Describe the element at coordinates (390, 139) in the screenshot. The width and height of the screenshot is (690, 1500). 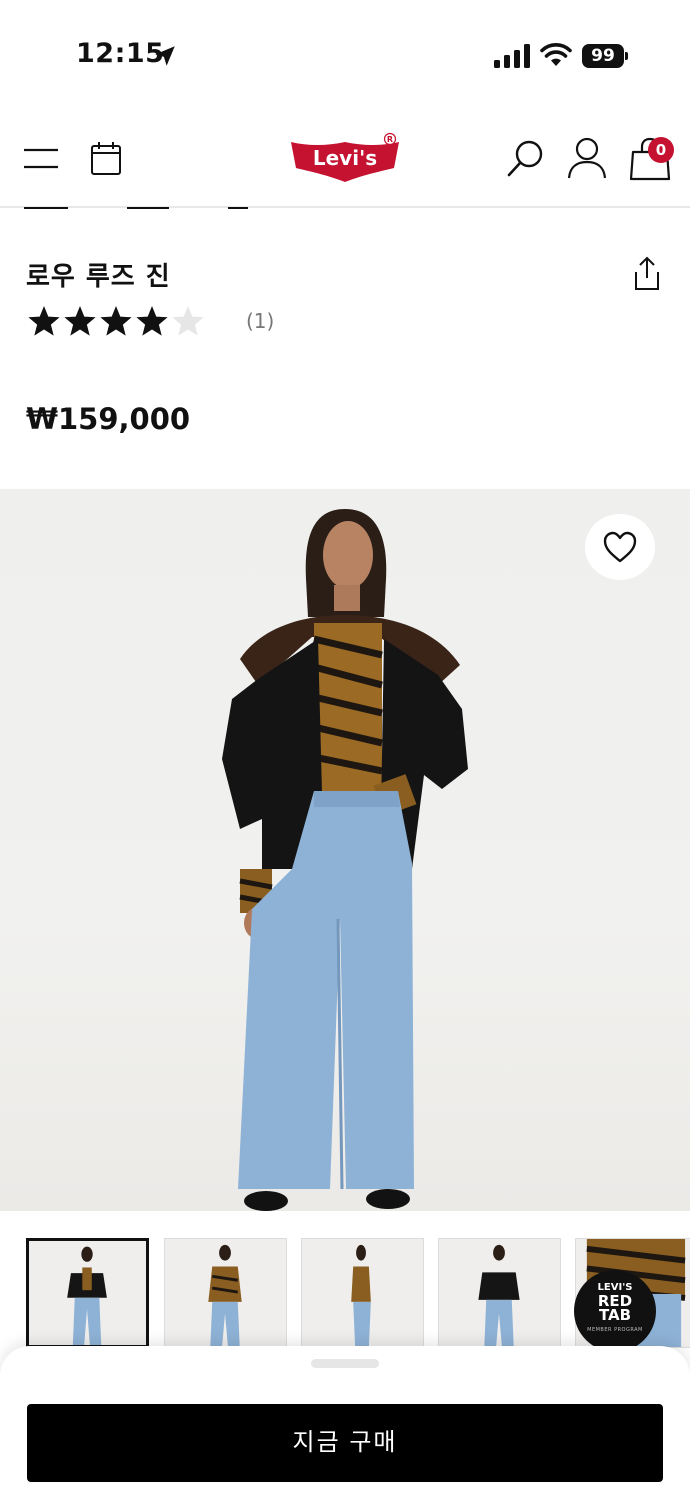
I see `svg-text: R` at that location.